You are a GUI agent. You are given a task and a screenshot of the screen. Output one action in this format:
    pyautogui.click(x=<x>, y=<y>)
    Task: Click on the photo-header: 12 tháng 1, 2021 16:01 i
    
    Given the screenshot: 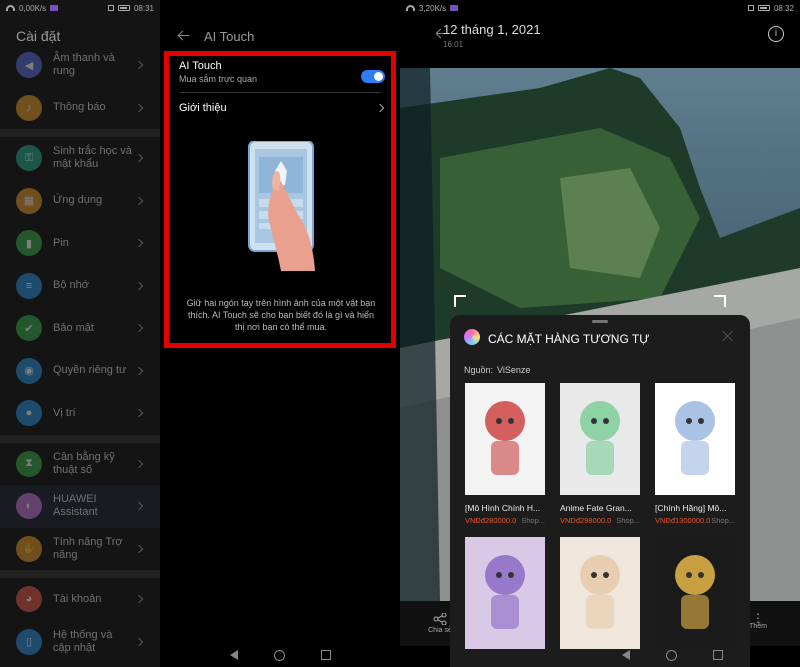 What is the action you would take?
    pyautogui.click(x=600, y=41)
    